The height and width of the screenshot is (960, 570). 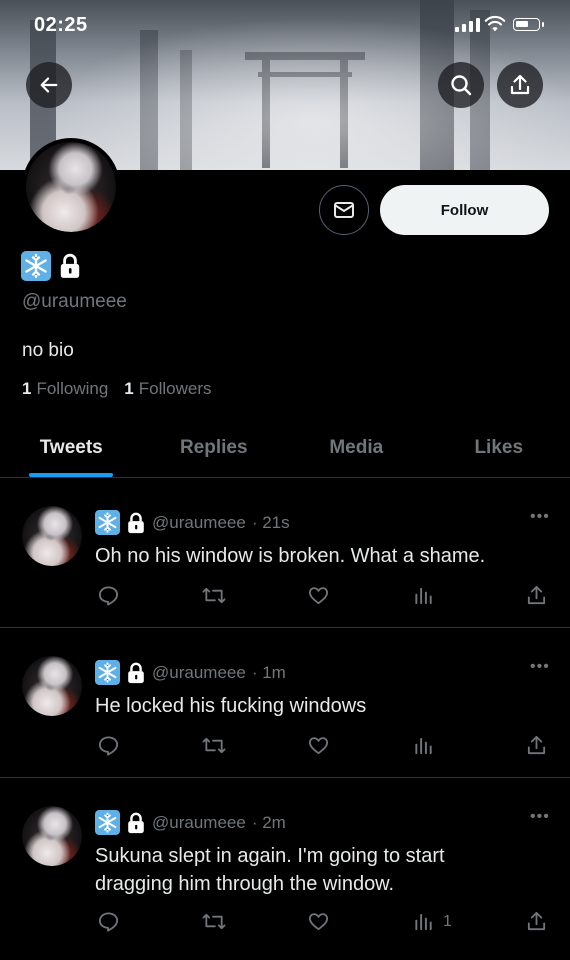 What do you see at coordinates (270, 522) in the screenshot?
I see `tweet-time: · 21s` at bounding box center [270, 522].